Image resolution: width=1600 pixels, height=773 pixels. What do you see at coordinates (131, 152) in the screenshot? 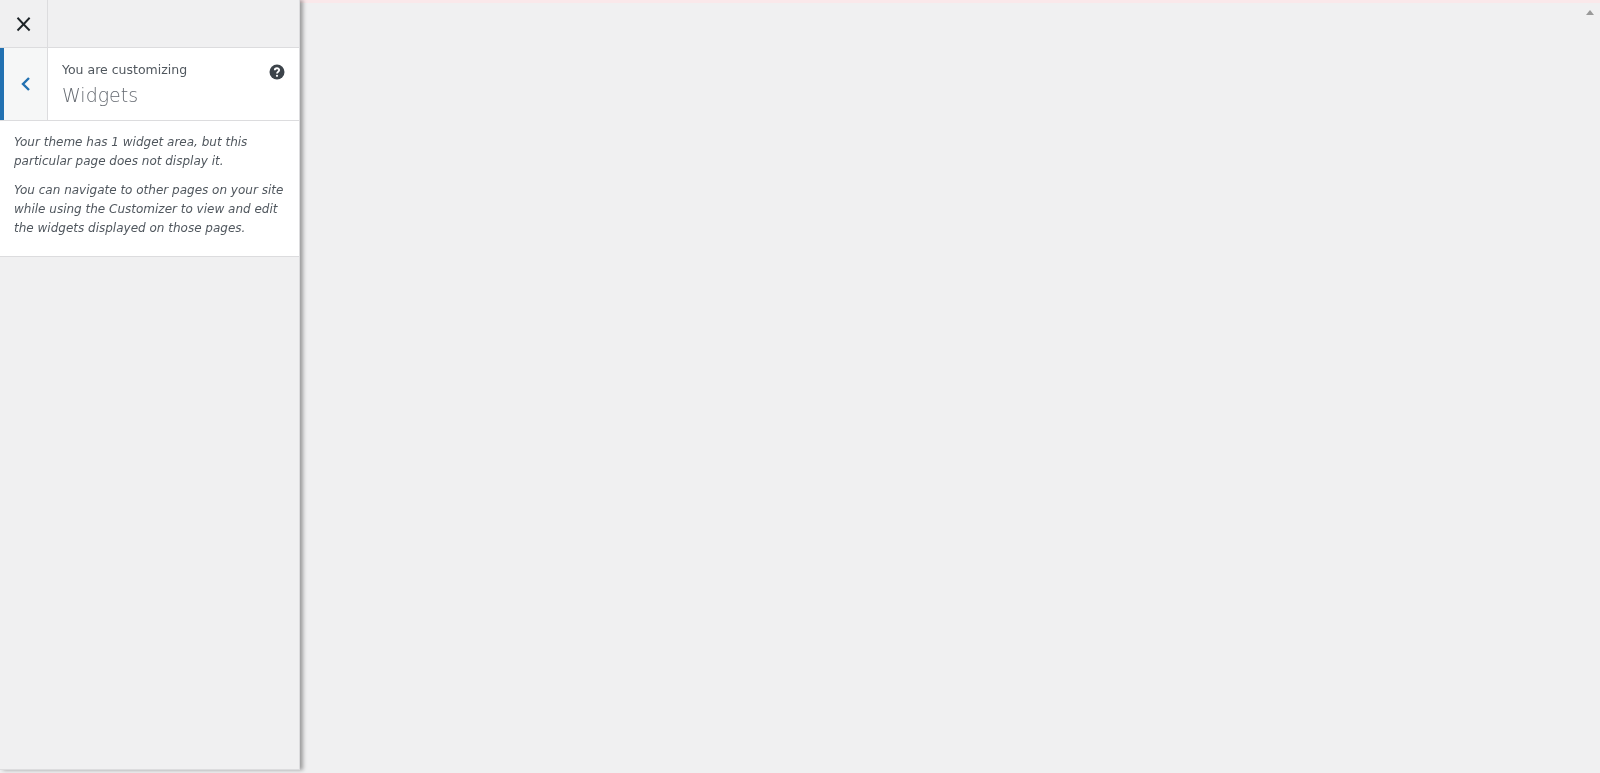
I see `description-text: Your theme has 1 widget area, but this particular page does not display it.` at bounding box center [131, 152].